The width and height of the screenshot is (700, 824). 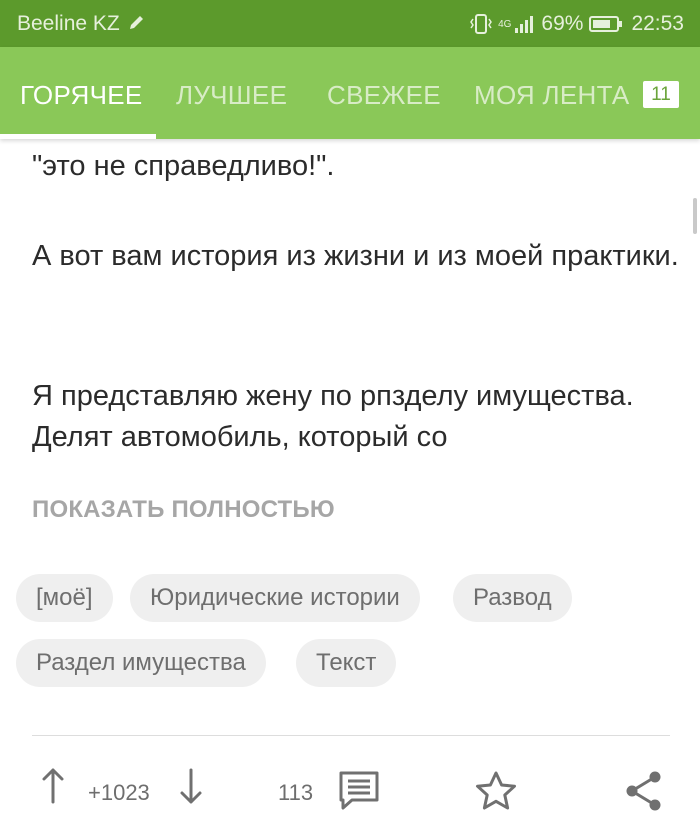 I want to click on battery-icon, so click(x=606, y=24).